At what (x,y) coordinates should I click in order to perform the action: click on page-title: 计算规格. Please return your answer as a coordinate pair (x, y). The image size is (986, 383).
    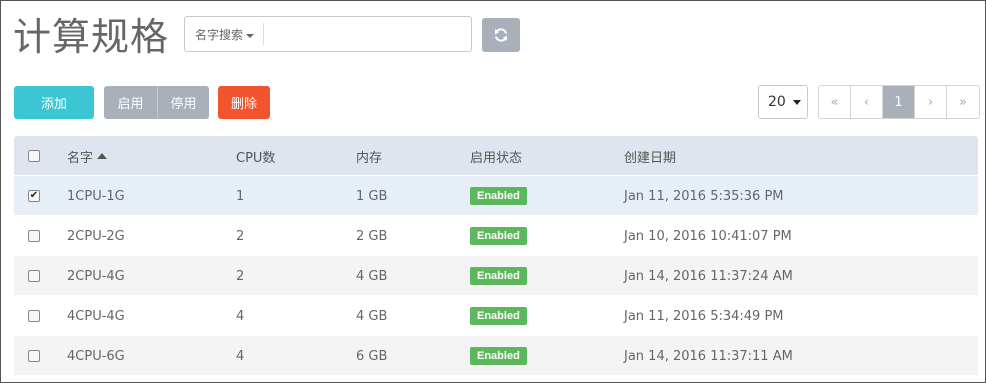
    Looking at the image, I should click on (91, 37).